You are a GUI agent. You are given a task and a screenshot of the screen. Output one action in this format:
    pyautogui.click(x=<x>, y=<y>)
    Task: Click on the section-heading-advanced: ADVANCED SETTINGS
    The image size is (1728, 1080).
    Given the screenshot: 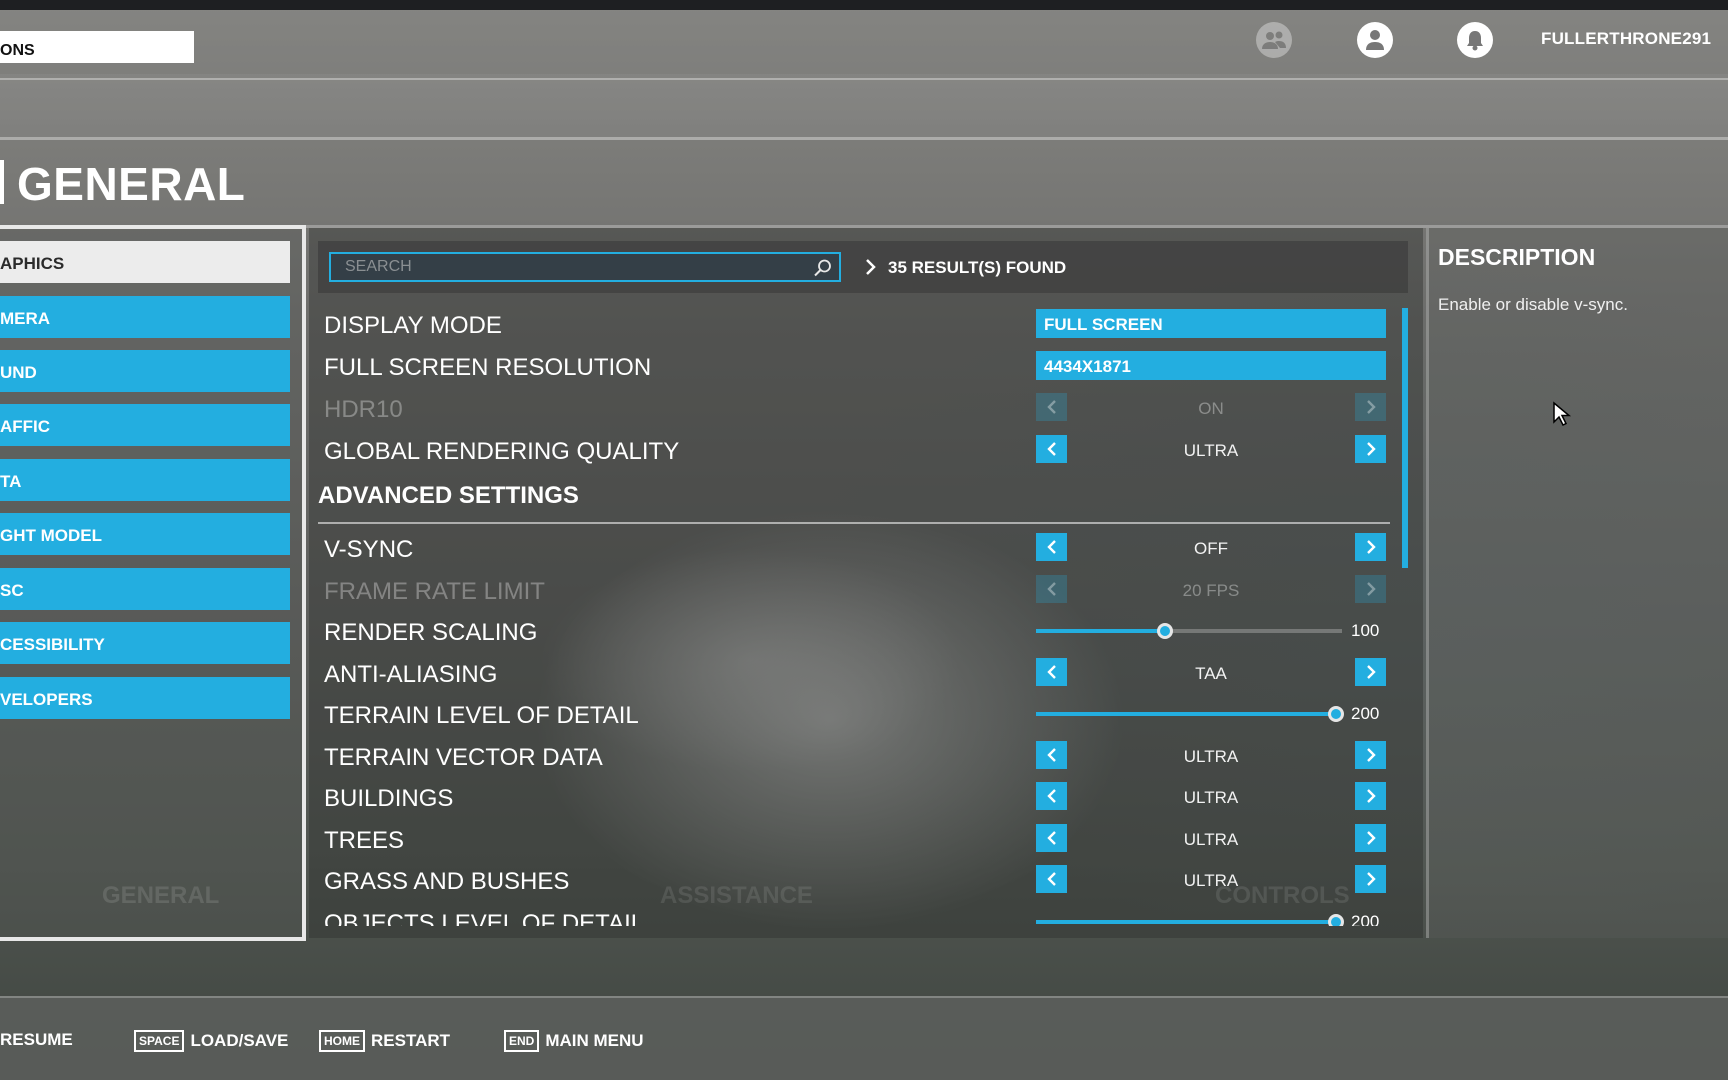 What is the action you would take?
    pyautogui.click(x=448, y=495)
    